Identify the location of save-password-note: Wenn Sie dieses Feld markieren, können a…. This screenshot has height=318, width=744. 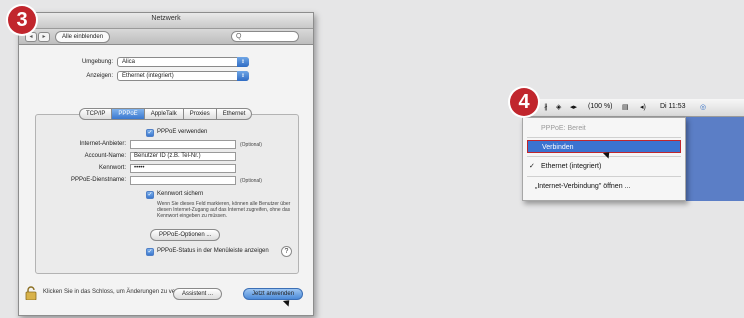
(224, 210).